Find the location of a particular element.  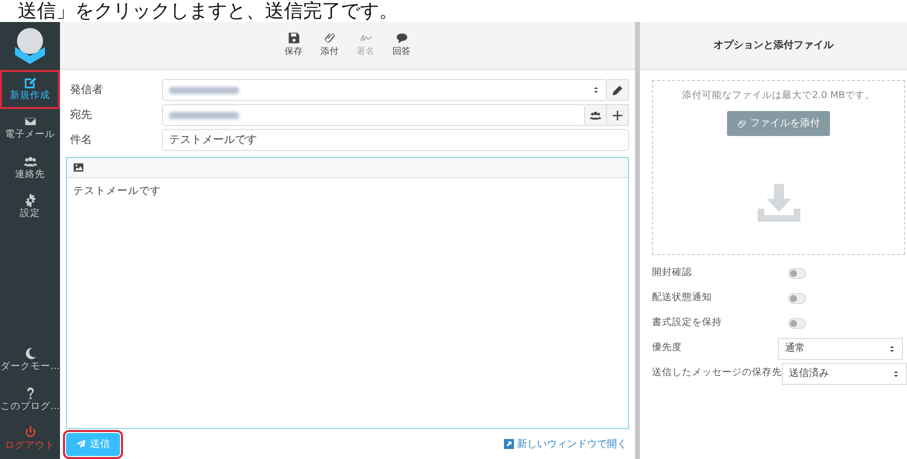

logo-icon is located at coordinates (30, 46).